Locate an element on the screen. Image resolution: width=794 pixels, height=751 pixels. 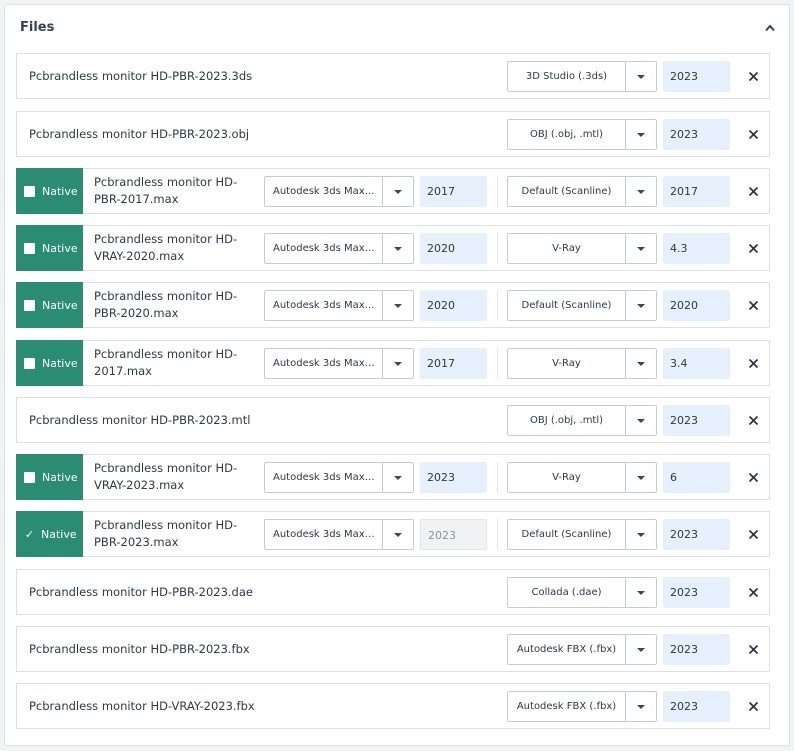
chevron-up-icon is located at coordinates (770, 28).